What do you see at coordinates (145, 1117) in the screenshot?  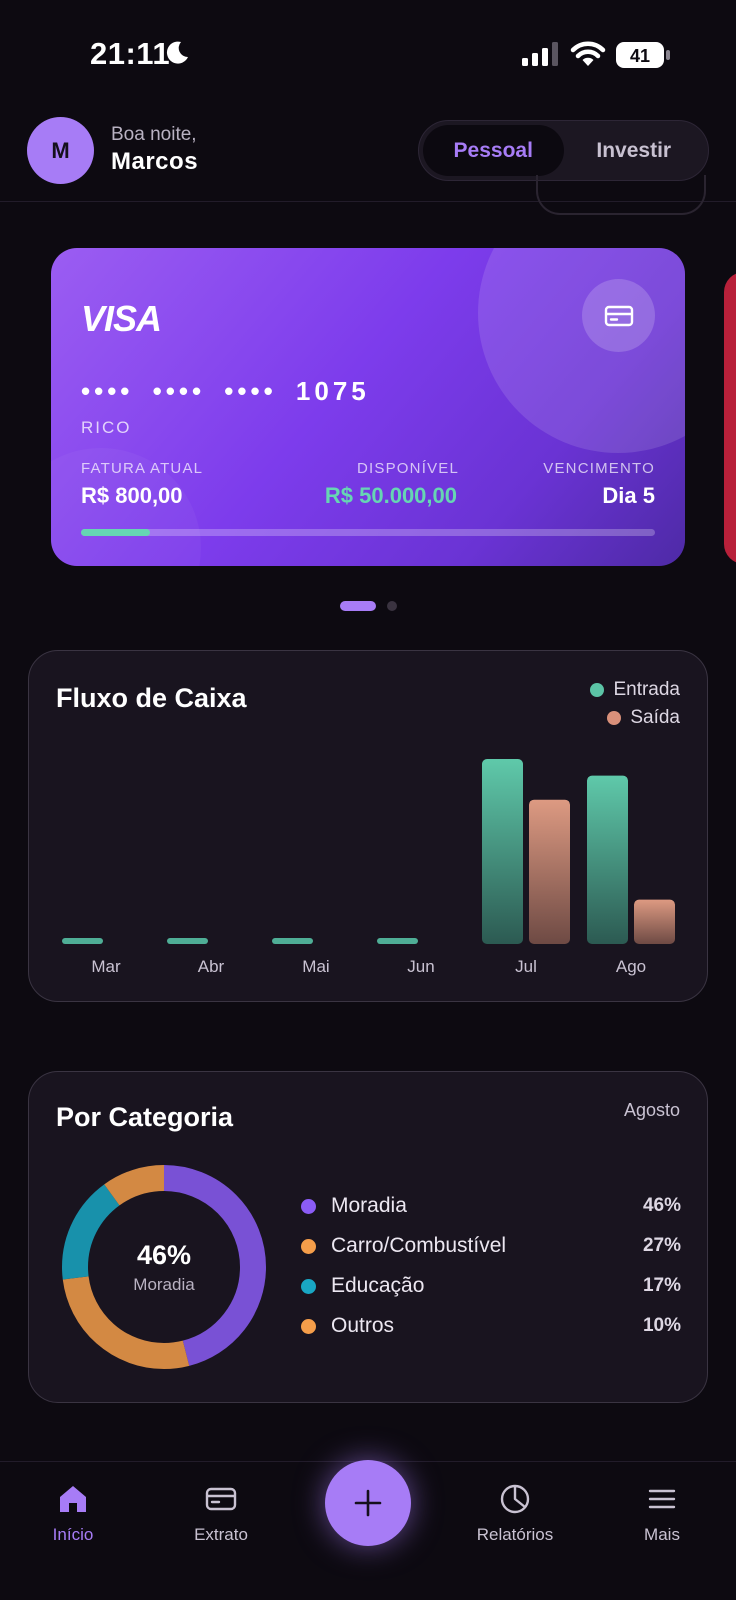 I see `category-title: Por Categoria` at bounding box center [145, 1117].